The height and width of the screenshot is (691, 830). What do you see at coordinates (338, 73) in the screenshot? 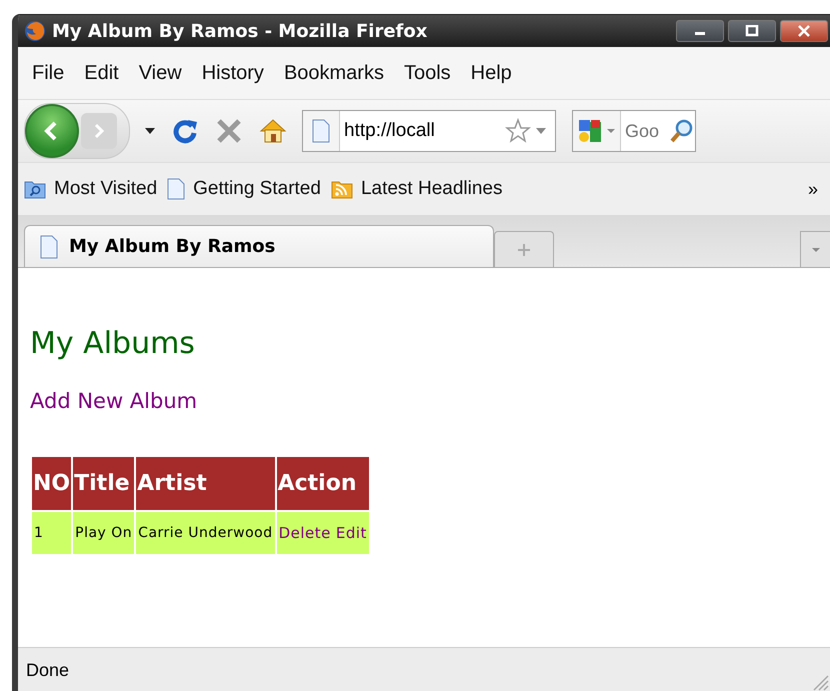
I see `menu-item: Bookmarks` at bounding box center [338, 73].